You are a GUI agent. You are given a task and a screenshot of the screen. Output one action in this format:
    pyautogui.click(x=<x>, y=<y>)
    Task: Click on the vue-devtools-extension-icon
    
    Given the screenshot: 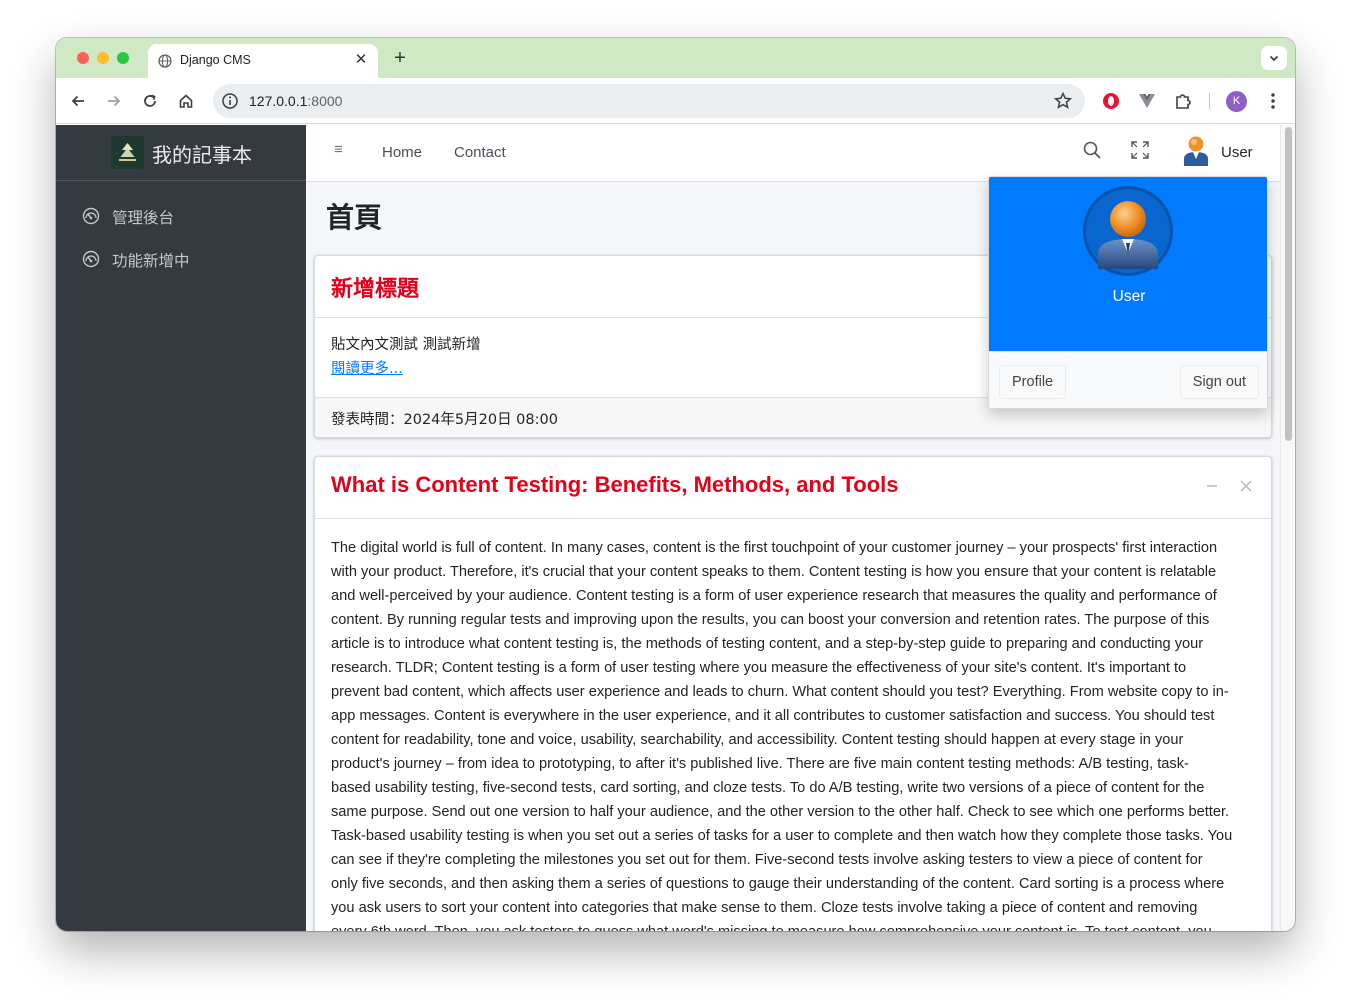 What is the action you would take?
    pyautogui.click(x=1147, y=101)
    